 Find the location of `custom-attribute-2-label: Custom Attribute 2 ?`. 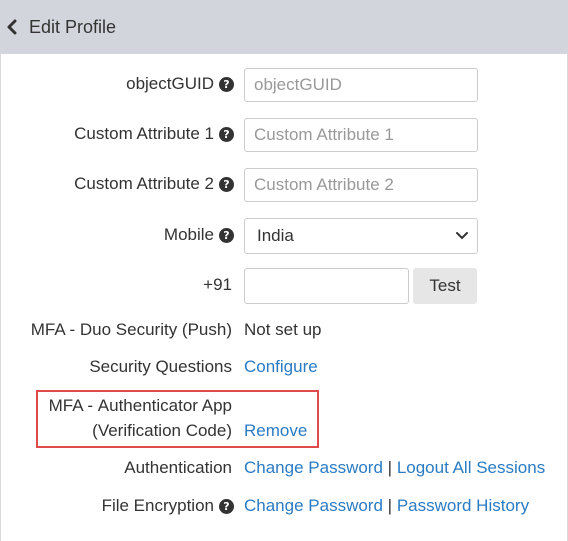

custom-attribute-2-label: Custom Attribute 2 ? is located at coordinates (154, 184).